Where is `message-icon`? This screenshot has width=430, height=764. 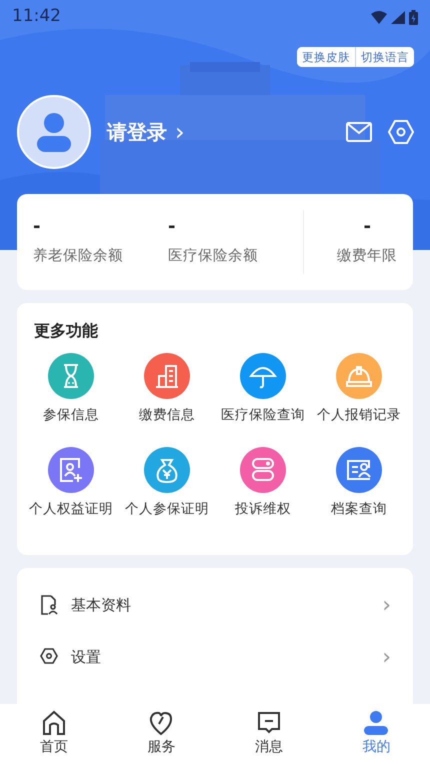
message-icon is located at coordinates (269, 723).